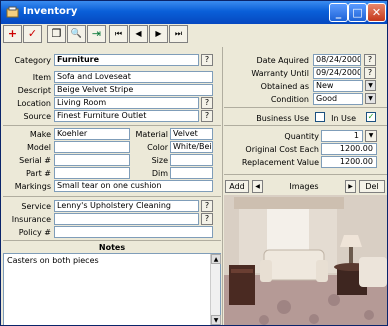  I want to click on part-field, so click(92, 173).